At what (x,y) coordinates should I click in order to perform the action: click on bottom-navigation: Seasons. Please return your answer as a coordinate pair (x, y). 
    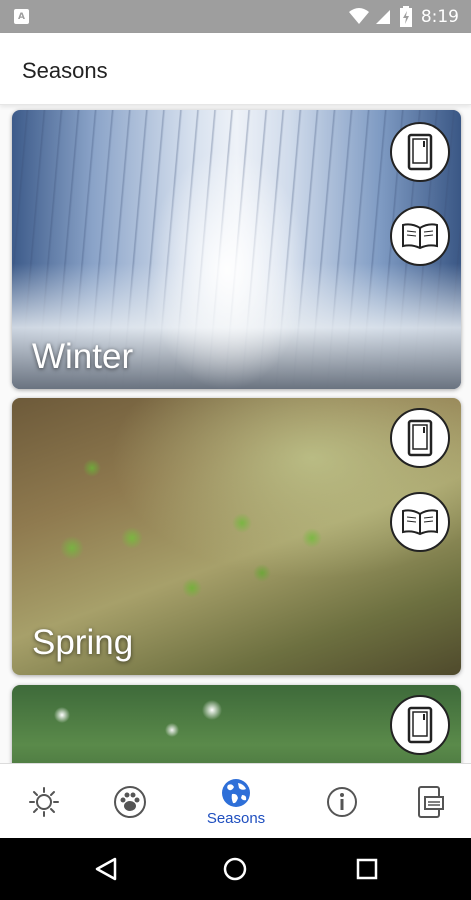
    Looking at the image, I should click on (235, 800).